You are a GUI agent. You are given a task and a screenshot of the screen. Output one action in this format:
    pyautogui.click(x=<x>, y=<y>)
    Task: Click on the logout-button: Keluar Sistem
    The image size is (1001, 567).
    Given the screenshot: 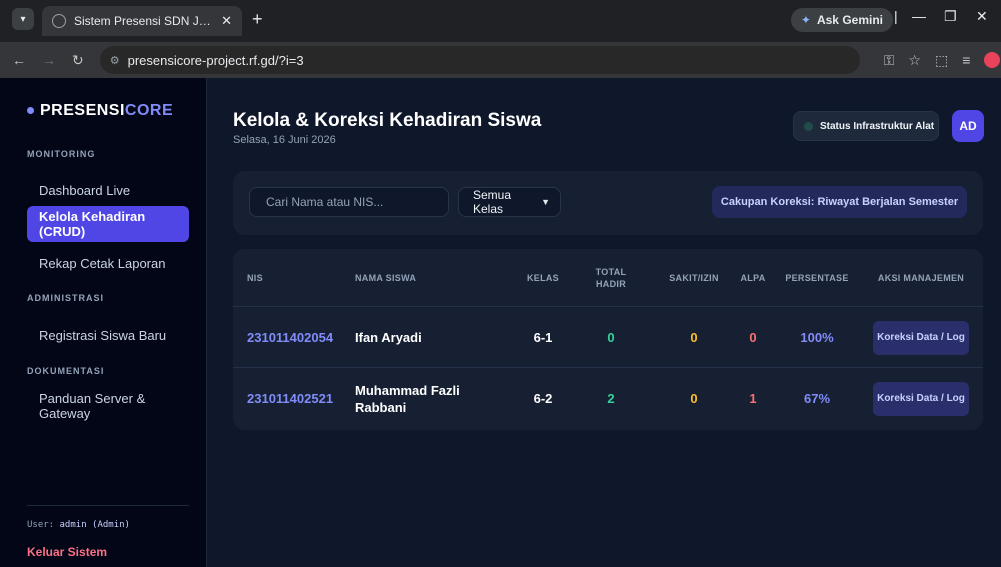 What is the action you would take?
    pyautogui.click(x=67, y=552)
    